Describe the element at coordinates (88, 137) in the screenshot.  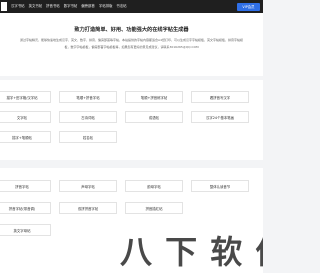
I see `template-link: 姓名帖` at that location.